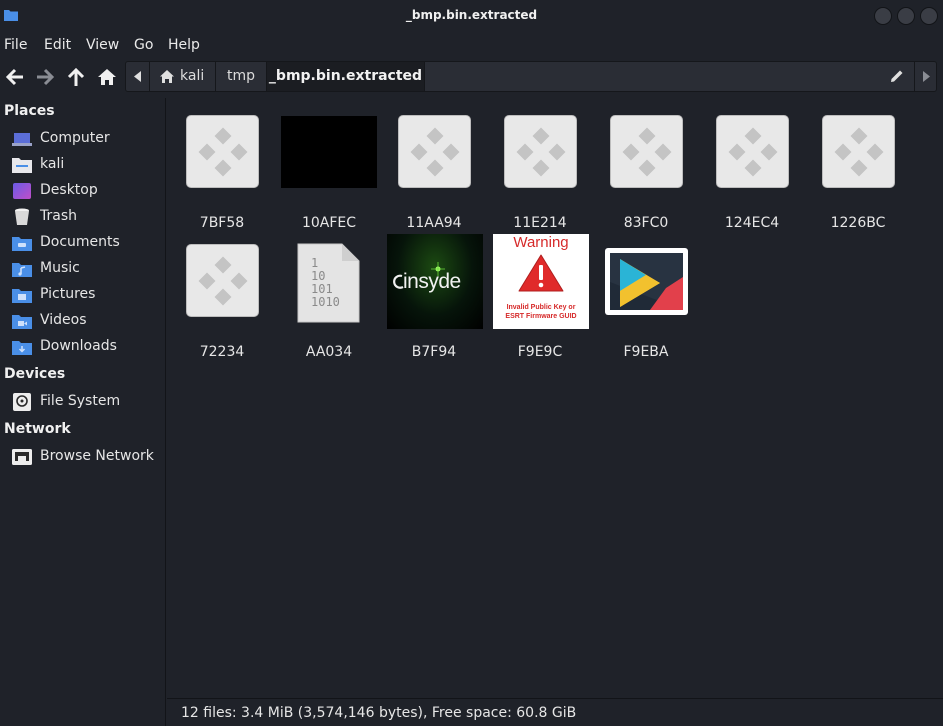  Describe the element at coordinates (15, 45) in the screenshot. I see `menu-file: File` at that location.